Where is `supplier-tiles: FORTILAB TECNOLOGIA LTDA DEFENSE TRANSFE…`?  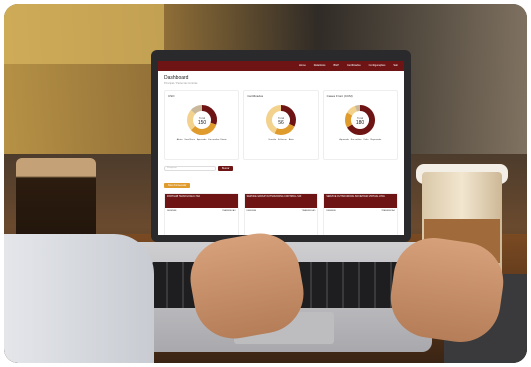
supplier-tiles: FORTILAB TECNOLOGIA LTDA DEFENSE TRANSFE… is located at coordinates (281, 213).